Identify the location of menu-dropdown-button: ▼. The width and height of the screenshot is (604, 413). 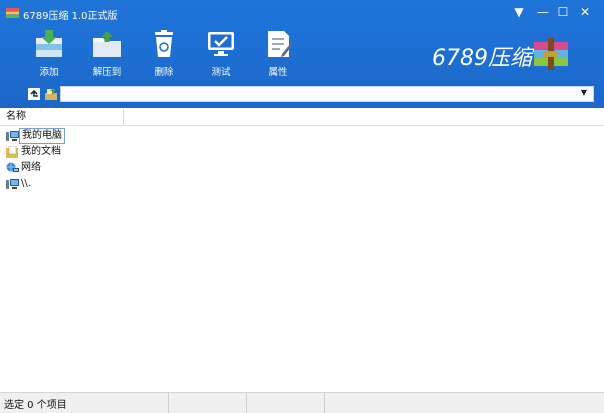
(519, 12).